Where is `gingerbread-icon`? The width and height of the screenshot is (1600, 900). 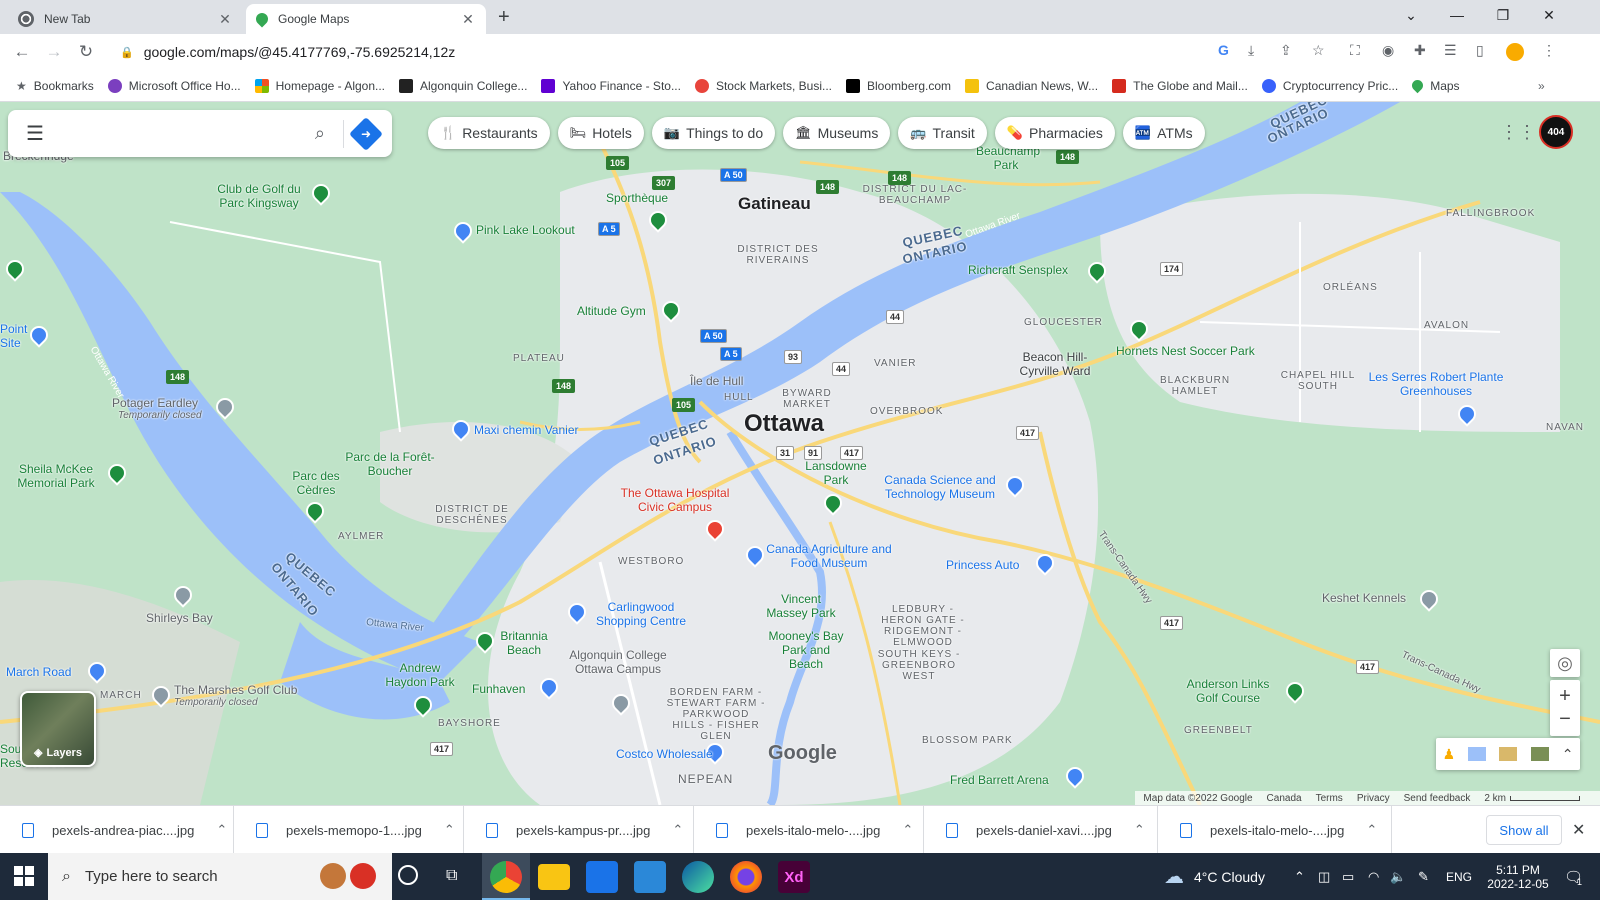
gingerbread-icon is located at coordinates (333, 876).